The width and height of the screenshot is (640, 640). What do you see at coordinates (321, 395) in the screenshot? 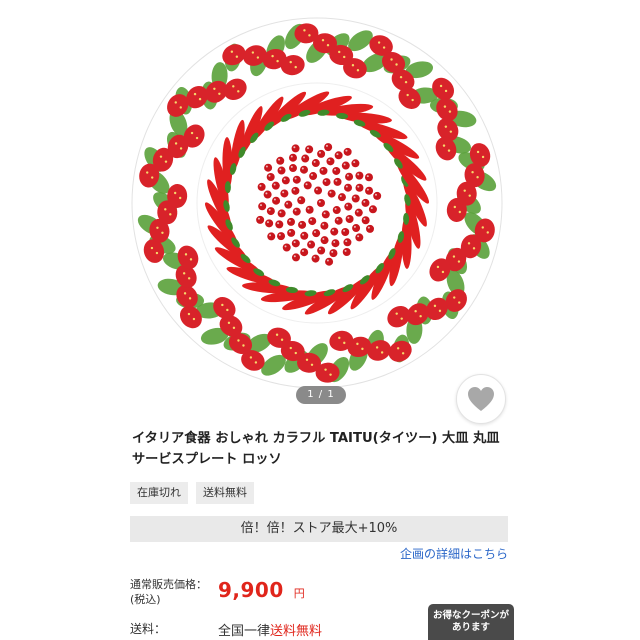
I see `image-pager: 1 / 1` at bounding box center [321, 395].